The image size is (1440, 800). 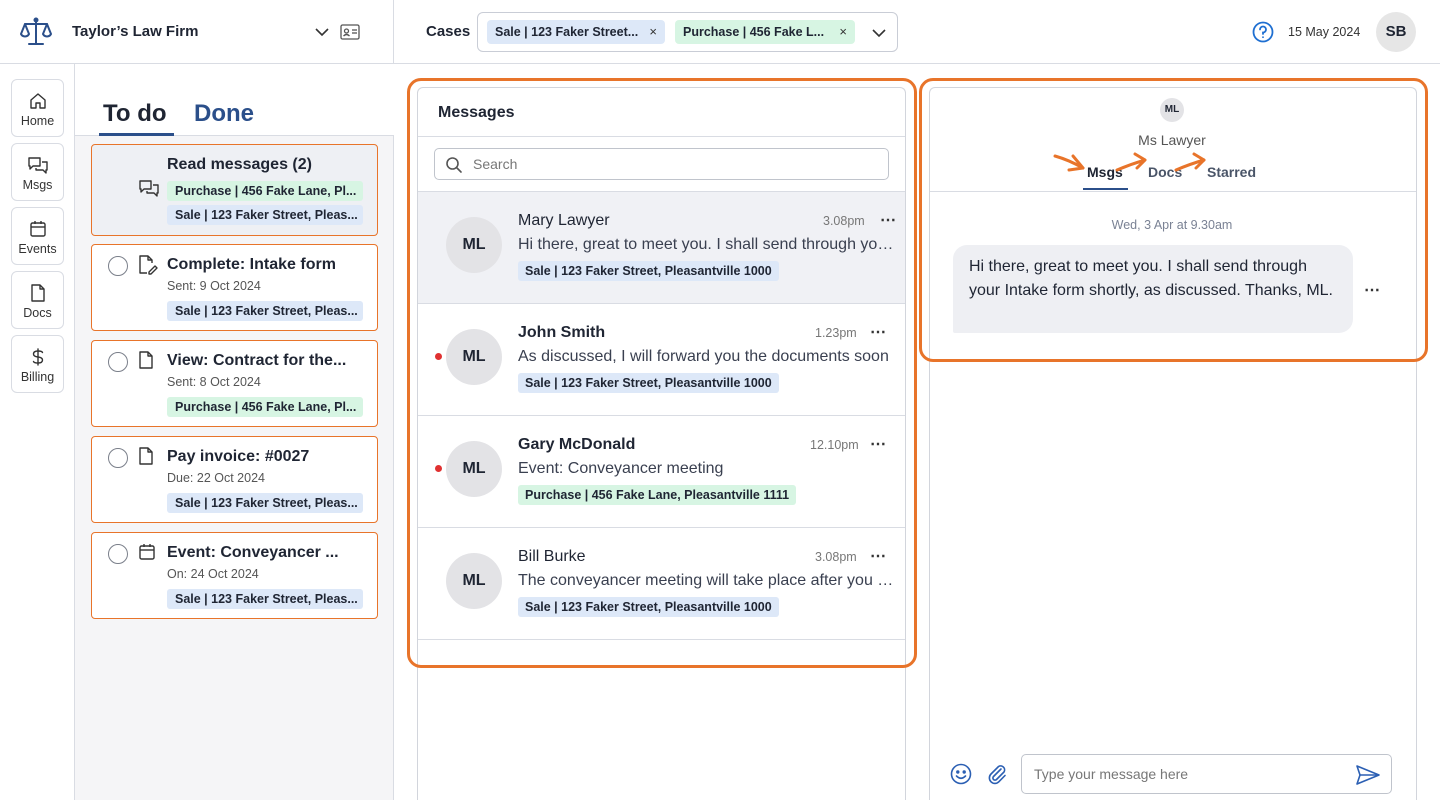 What do you see at coordinates (448, 31) in the screenshot?
I see `cases-label: Cases` at bounding box center [448, 31].